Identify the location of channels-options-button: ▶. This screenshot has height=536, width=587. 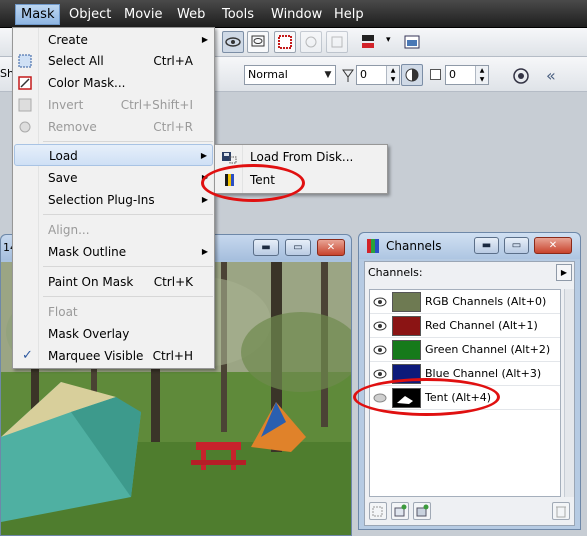
(564, 272).